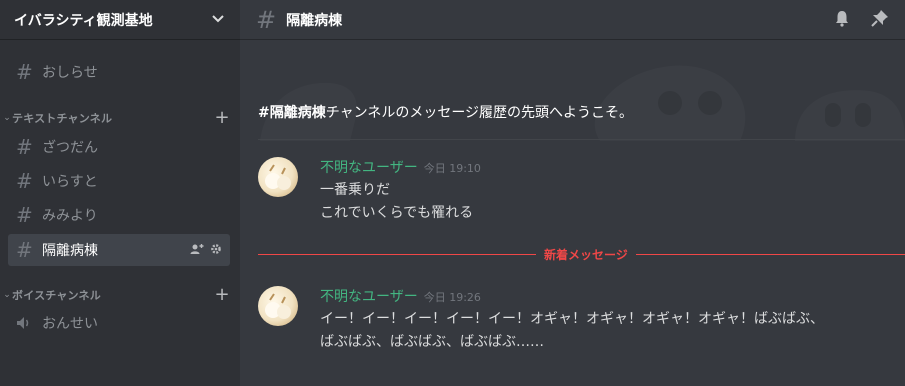  Describe the element at coordinates (119, 323) in the screenshot. I see `voice-channel-item-onsei: おんせい` at that location.